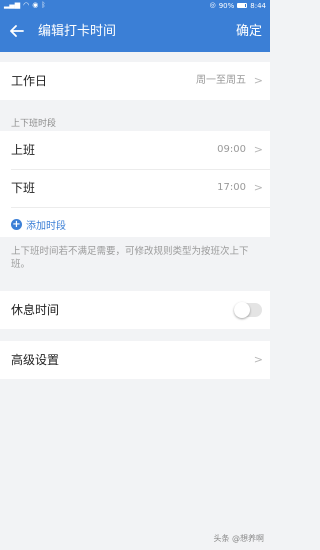 This screenshot has height=550, width=320. Describe the element at coordinates (135, 188) in the screenshot. I see `shift-row-end: 下班 17:00 >` at that location.